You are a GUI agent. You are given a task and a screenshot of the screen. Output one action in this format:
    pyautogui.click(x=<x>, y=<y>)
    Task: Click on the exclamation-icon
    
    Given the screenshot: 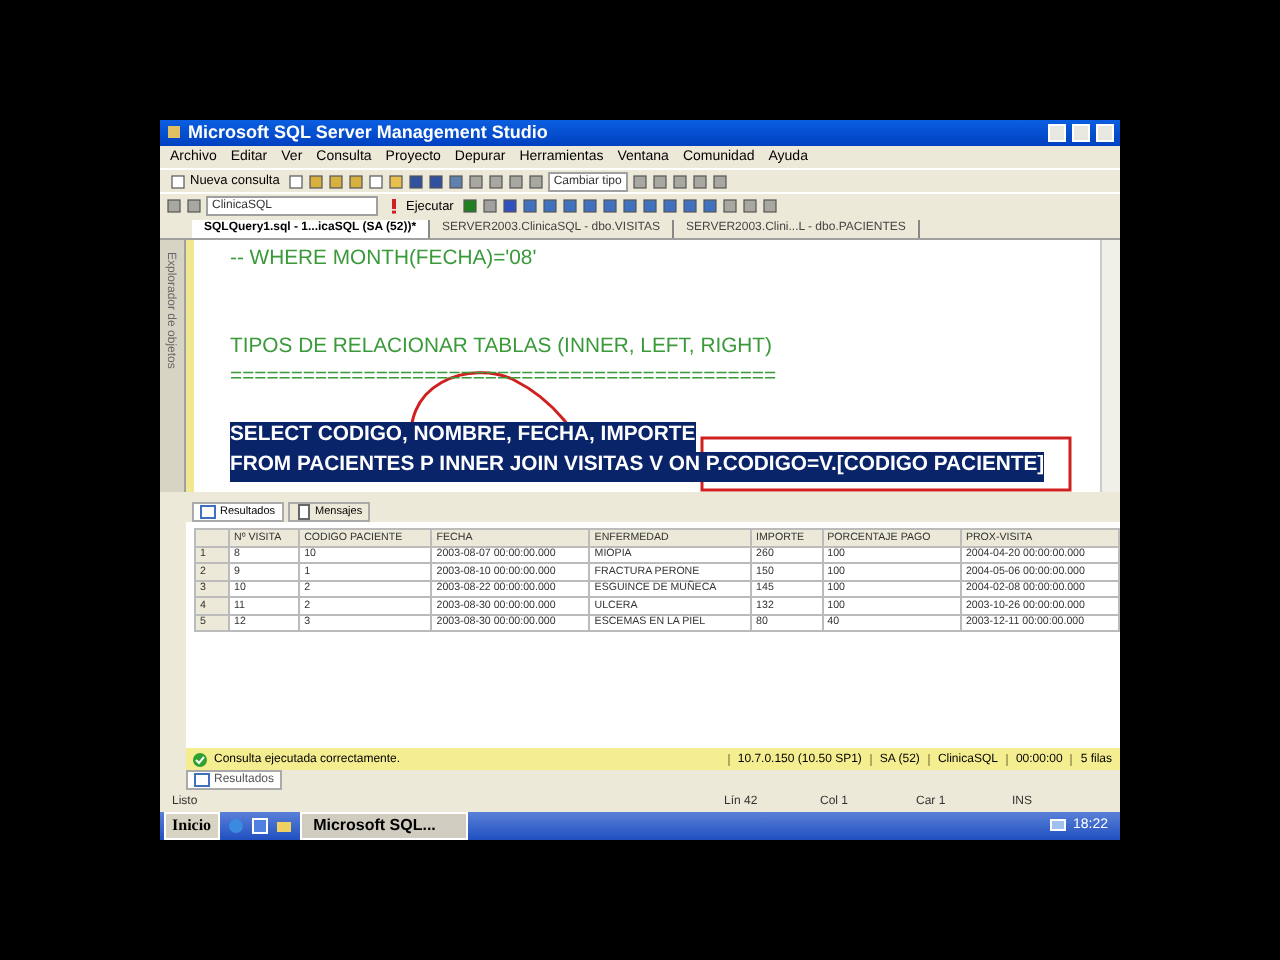 What is the action you would take?
    pyautogui.click(x=394, y=206)
    